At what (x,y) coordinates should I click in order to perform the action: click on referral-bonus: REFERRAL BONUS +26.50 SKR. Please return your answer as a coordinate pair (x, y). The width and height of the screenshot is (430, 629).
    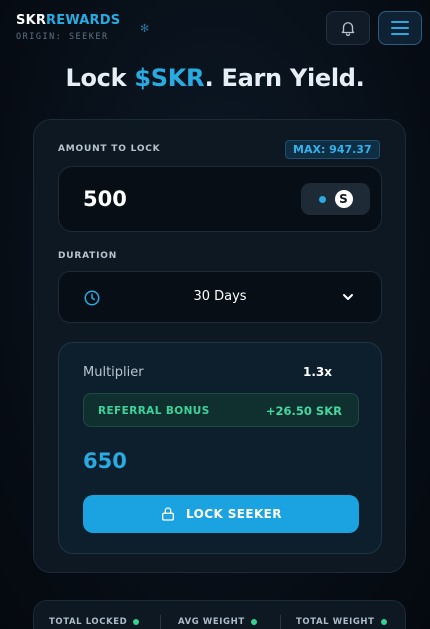
    Looking at the image, I should click on (221, 410).